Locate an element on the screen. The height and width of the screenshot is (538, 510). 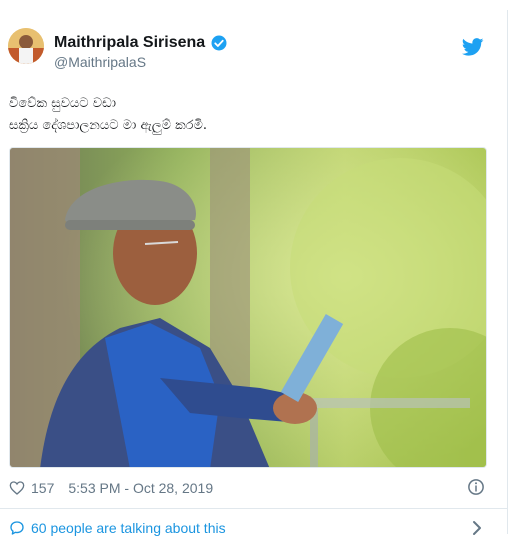
heart-icon is located at coordinates (17, 488).